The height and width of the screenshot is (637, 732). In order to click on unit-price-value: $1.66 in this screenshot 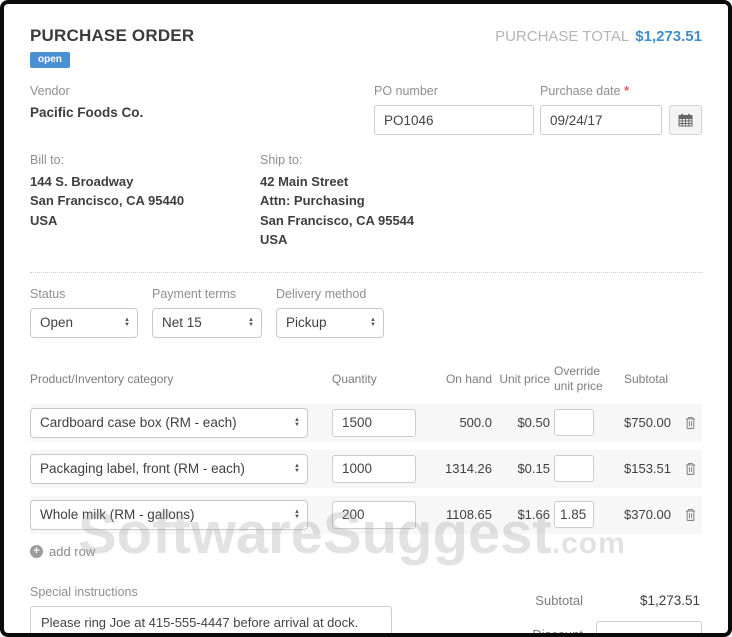, I will do `click(533, 515)`.